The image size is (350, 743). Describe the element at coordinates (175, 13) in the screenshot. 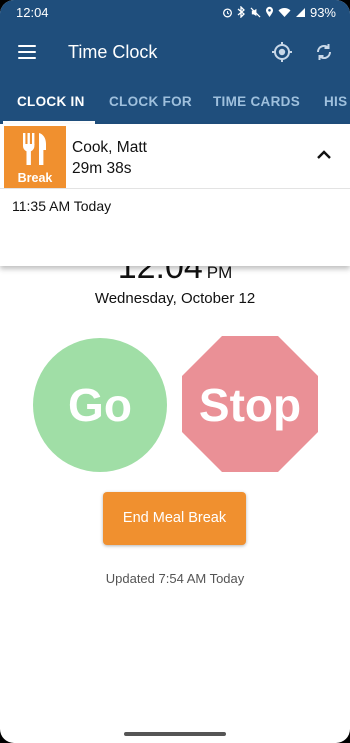

I see `status-bar: 12:04 93%` at that location.